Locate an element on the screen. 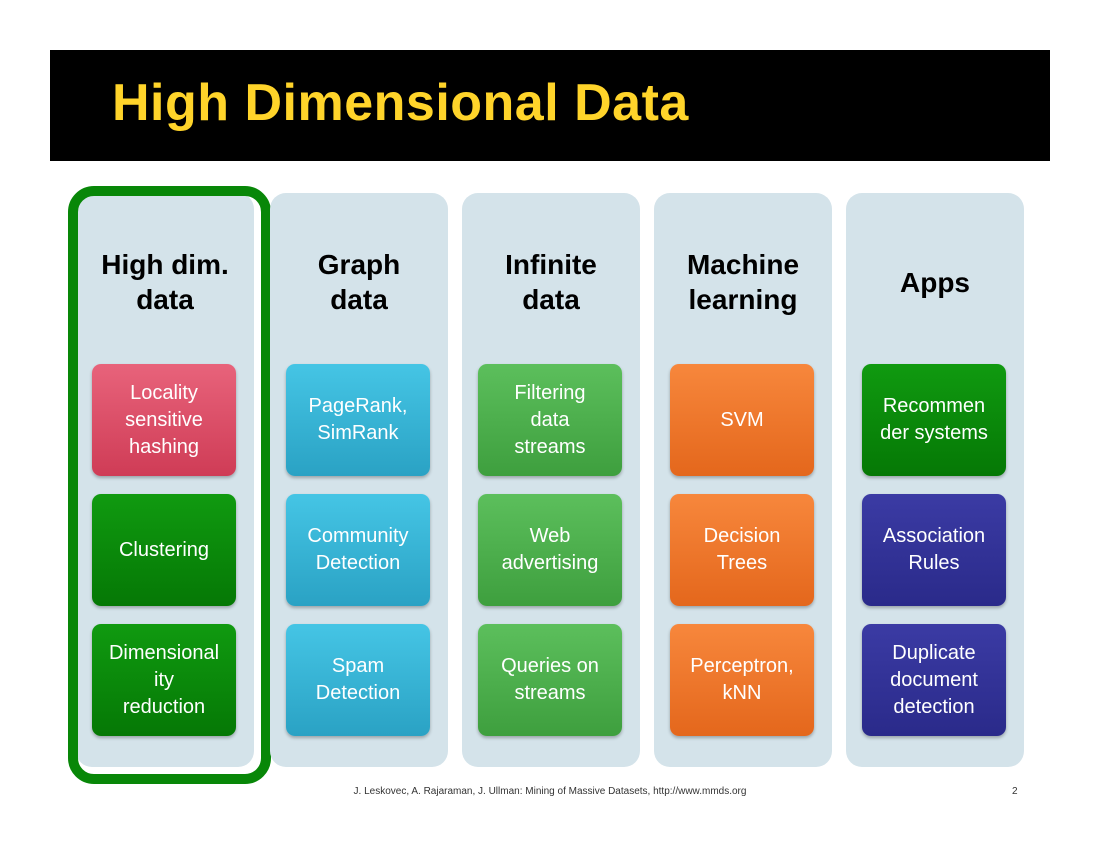 This screenshot has height=850, width=1100. topic-tile-association-rules: Association Rules is located at coordinates (934, 550).